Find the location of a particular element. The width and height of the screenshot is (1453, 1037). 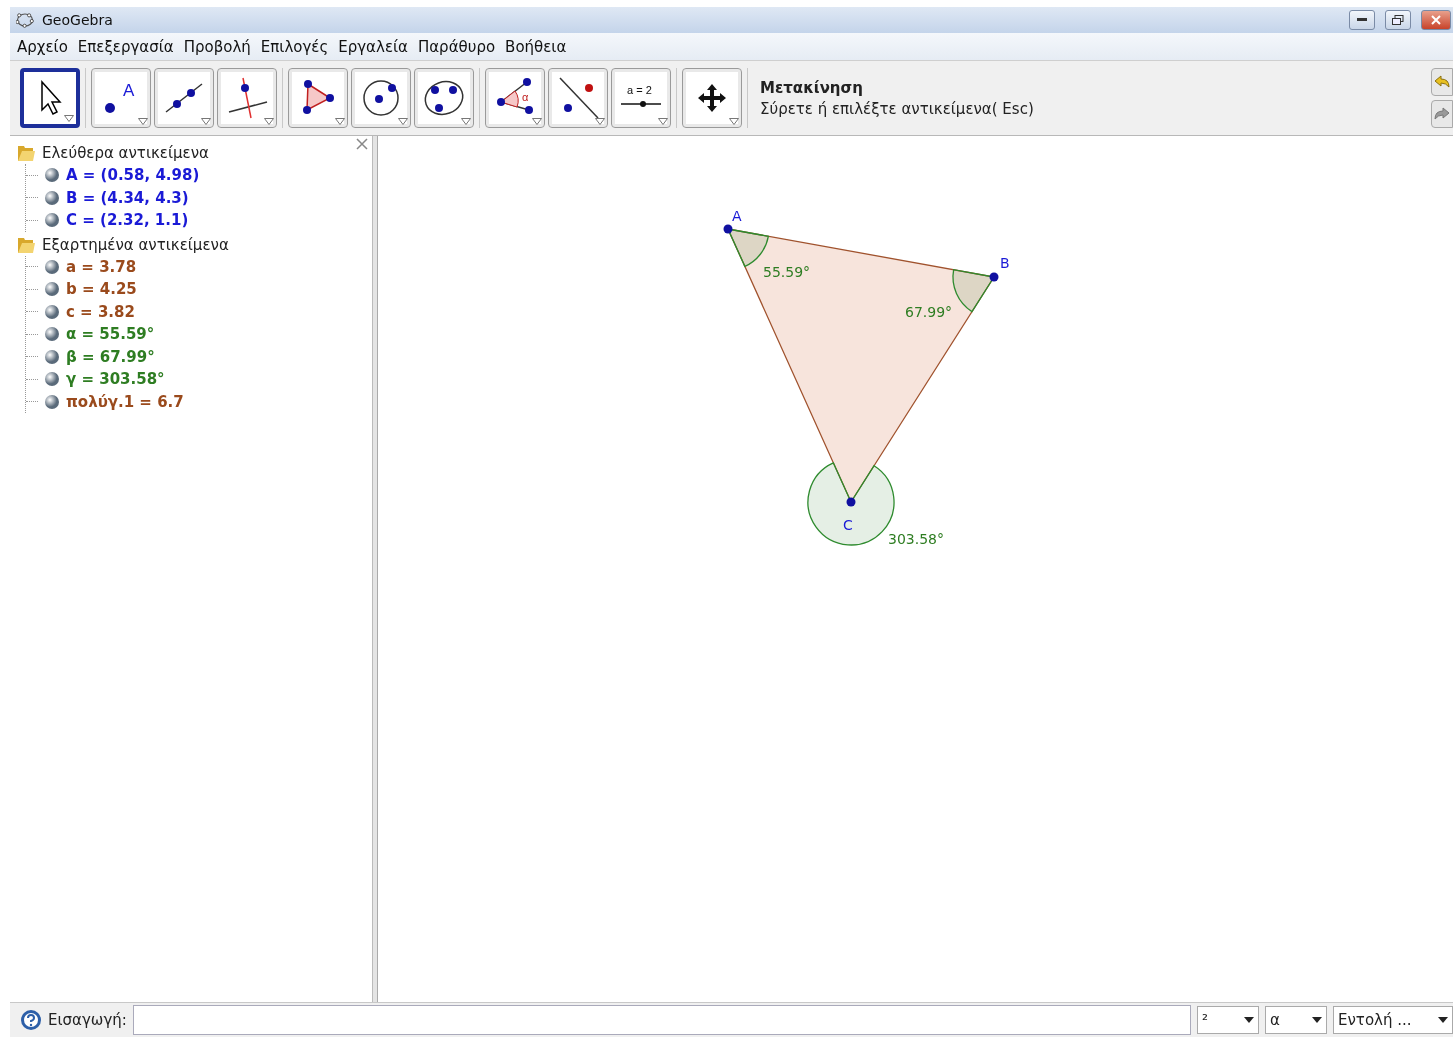

algebra-item: a = 3.78 is located at coordinates (101, 266).